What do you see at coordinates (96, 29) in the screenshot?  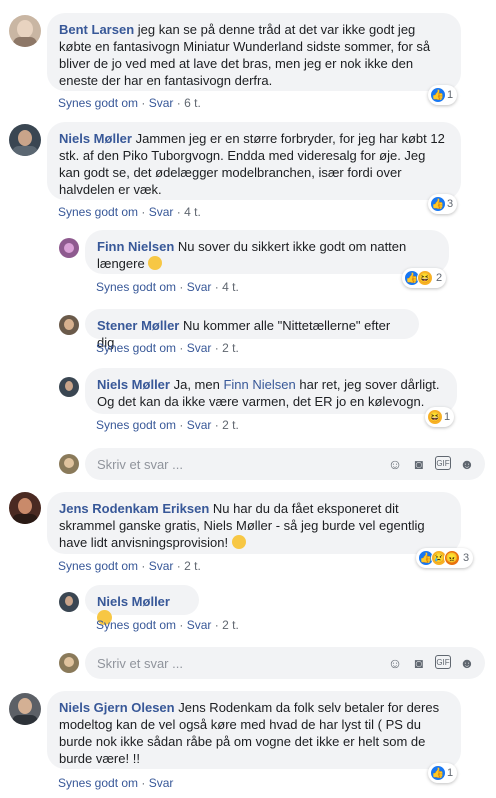 I see `comment-author: Bent Larsen` at bounding box center [96, 29].